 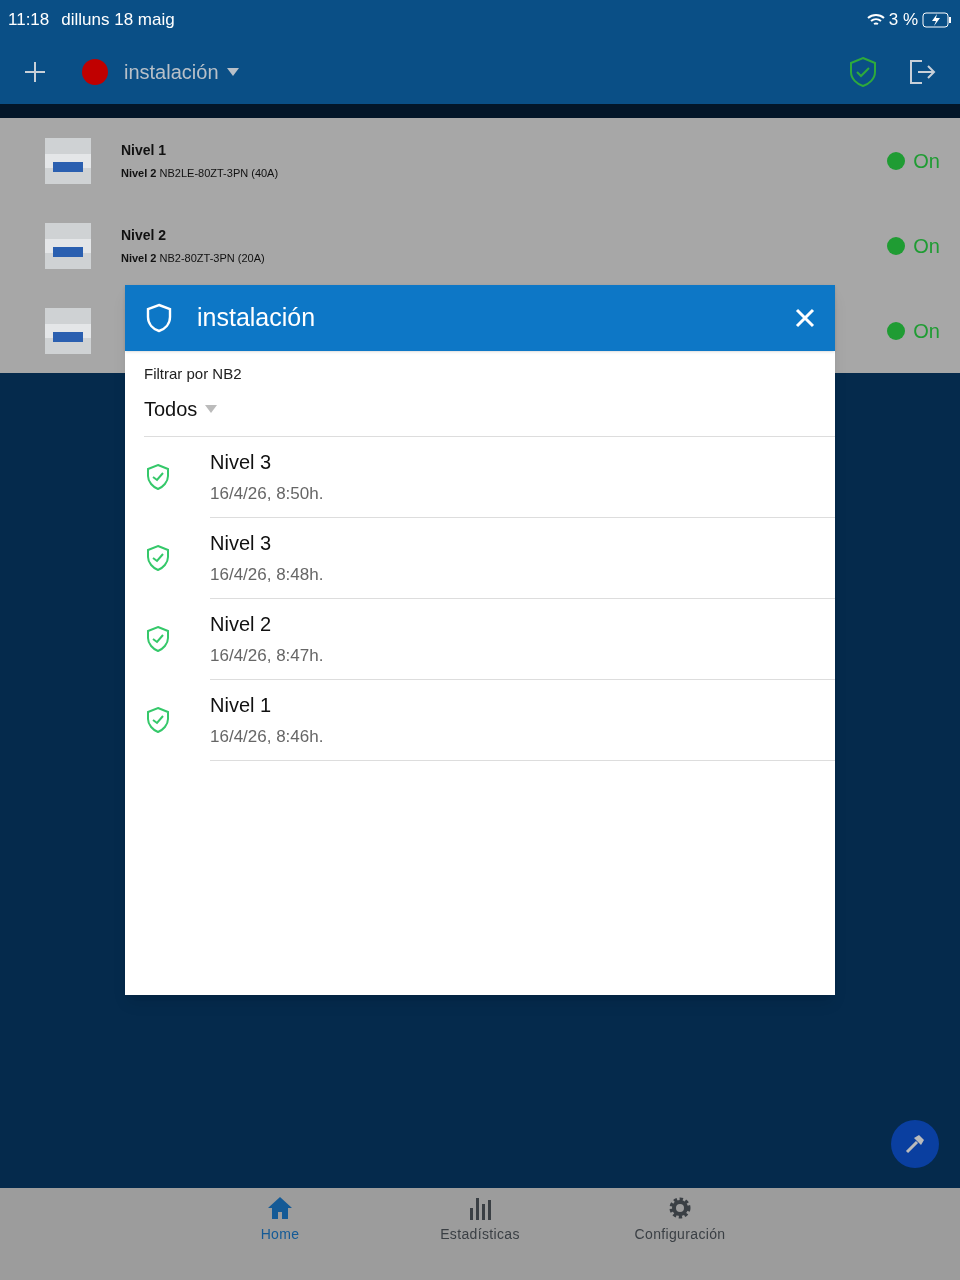 I want to click on logout-icon, so click(x=922, y=72).